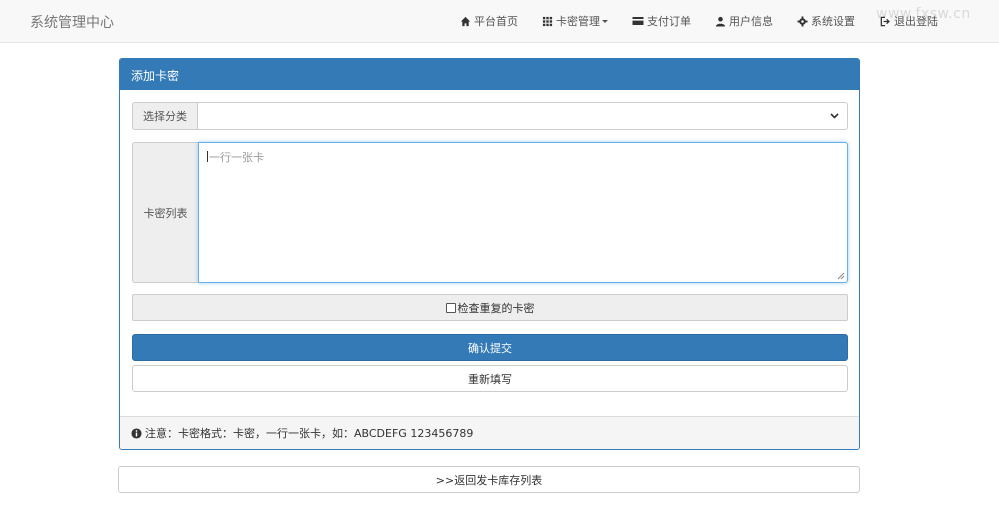  I want to click on panel-footer: 注意：卡密格式：卡密，一行一张卡，如：ABCDEFG 123456789, so click(489, 432).